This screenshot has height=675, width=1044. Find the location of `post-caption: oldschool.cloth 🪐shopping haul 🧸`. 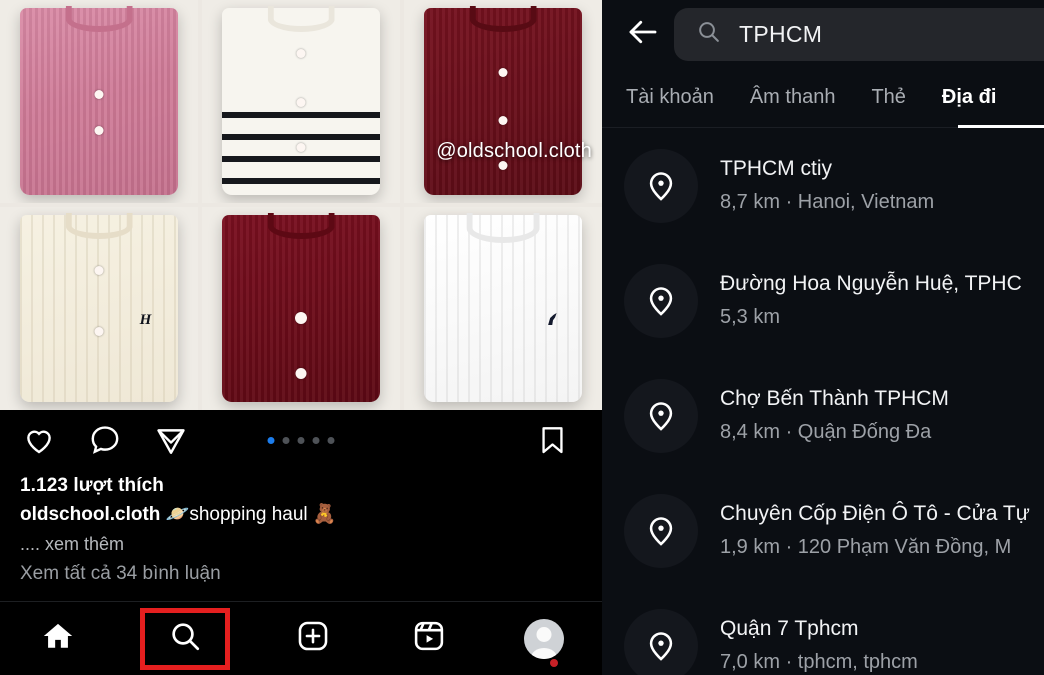

post-caption: oldschool.cloth 🪐shopping haul 🧸 is located at coordinates (301, 515).